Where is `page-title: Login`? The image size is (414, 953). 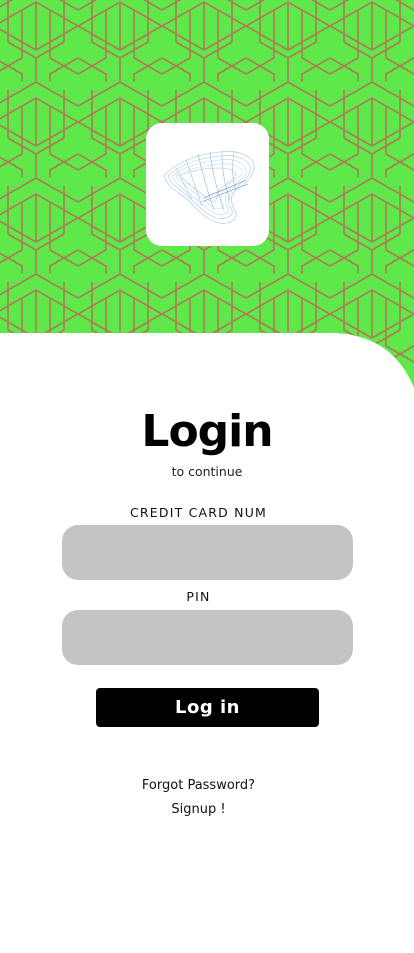 page-title: Login is located at coordinates (207, 431).